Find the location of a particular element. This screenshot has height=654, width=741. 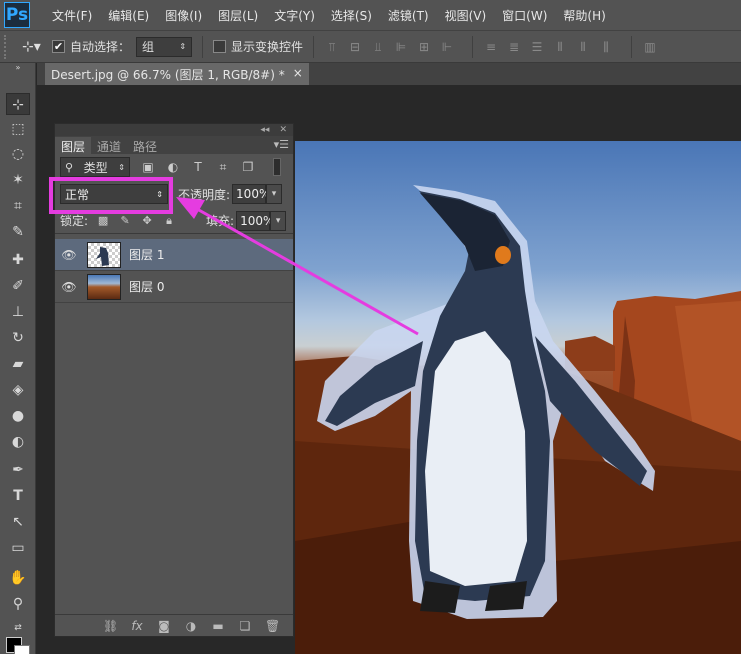

layer-name: 图层 1 is located at coordinates (146, 254).